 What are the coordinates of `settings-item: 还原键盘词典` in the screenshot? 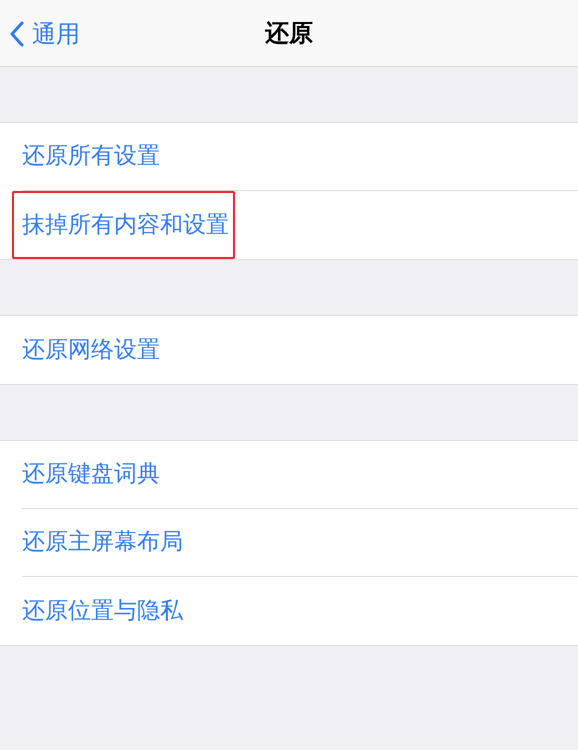 It's located at (91, 474).